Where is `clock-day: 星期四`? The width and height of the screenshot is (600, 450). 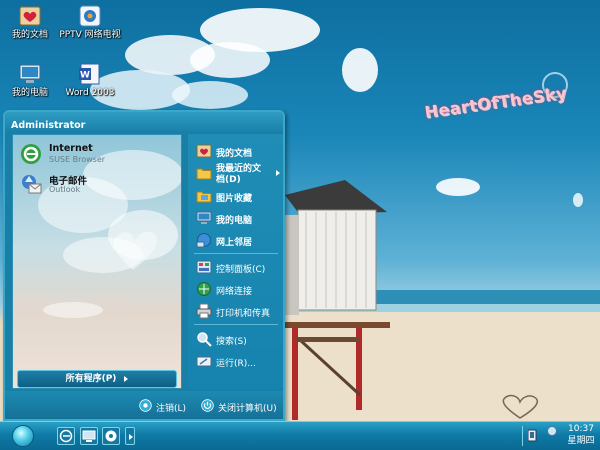 clock-day: 星期四 is located at coordinates (581, 441).